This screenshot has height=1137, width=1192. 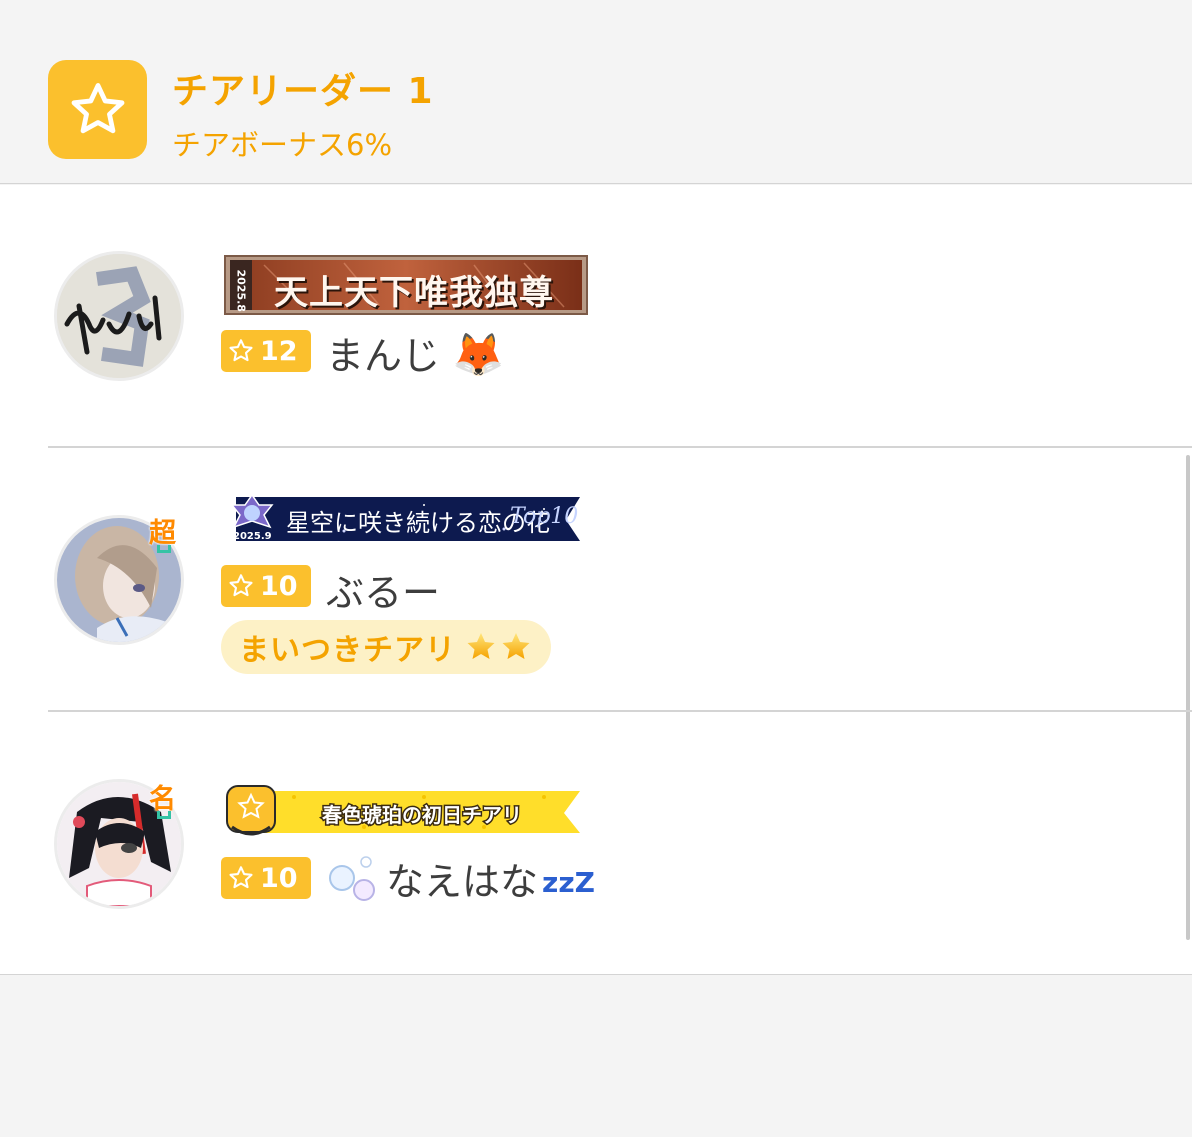 I want to click on title-banner: 春色琥珀の初日チアリ, so click(x=404, y=811).